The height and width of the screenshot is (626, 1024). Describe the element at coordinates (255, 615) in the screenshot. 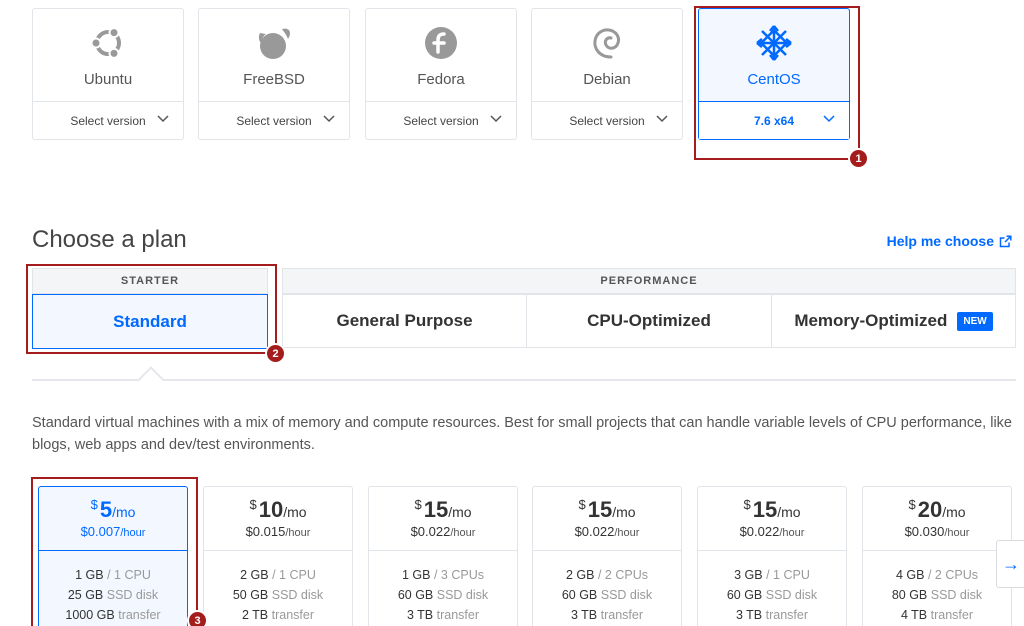

I see `transfer-value: 2 TB` at that location.